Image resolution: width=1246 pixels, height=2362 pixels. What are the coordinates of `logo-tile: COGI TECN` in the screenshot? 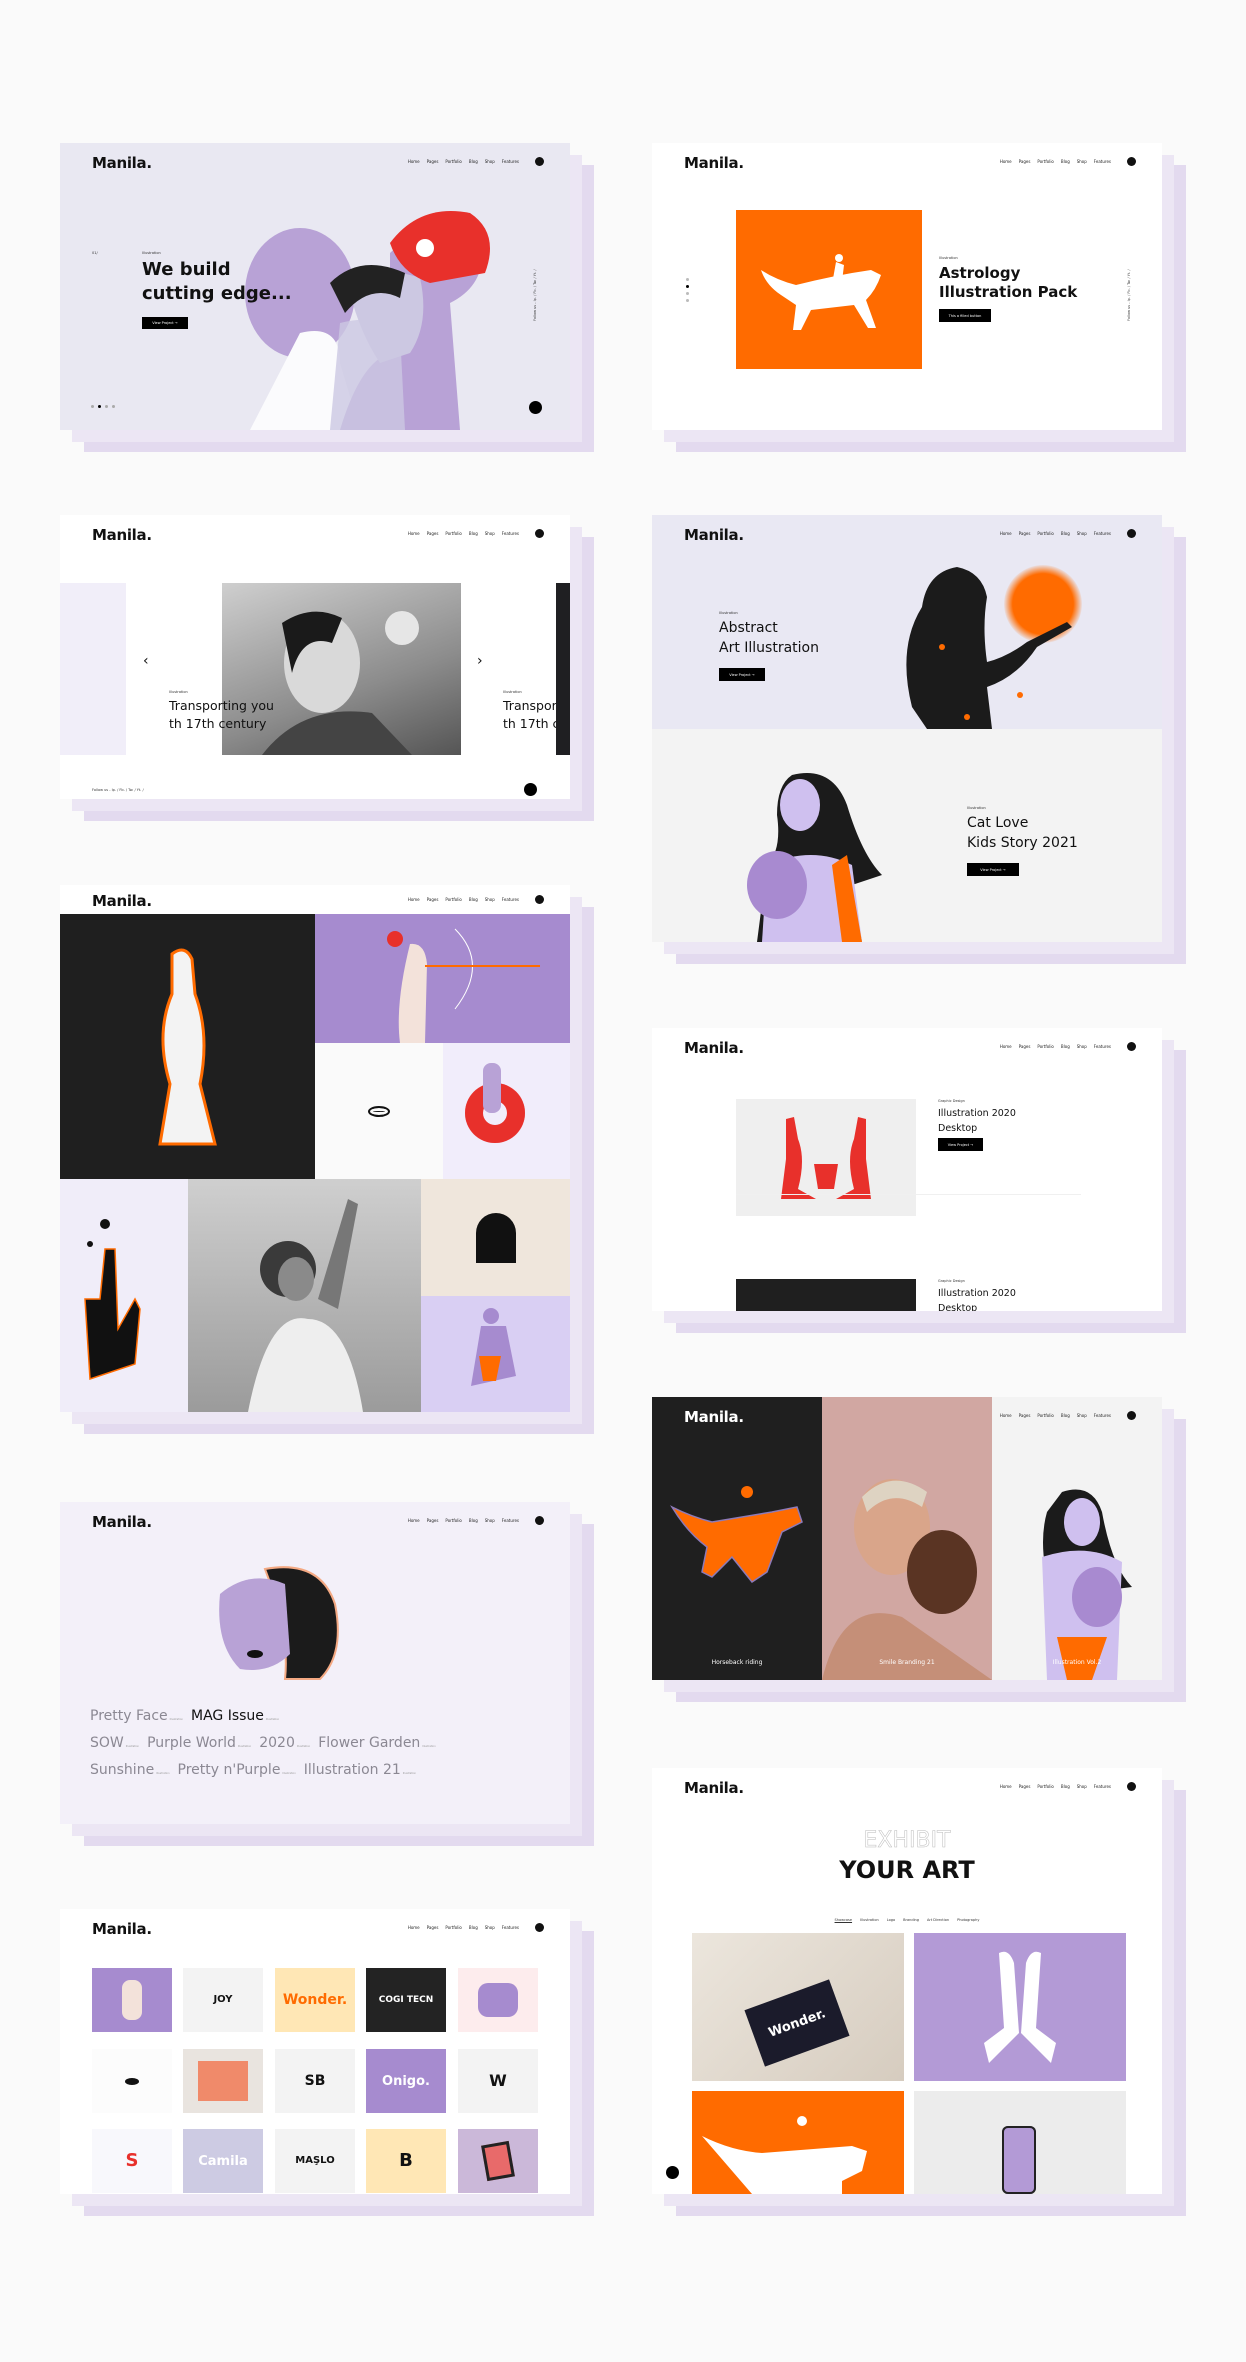 It's located at (406, 2000).